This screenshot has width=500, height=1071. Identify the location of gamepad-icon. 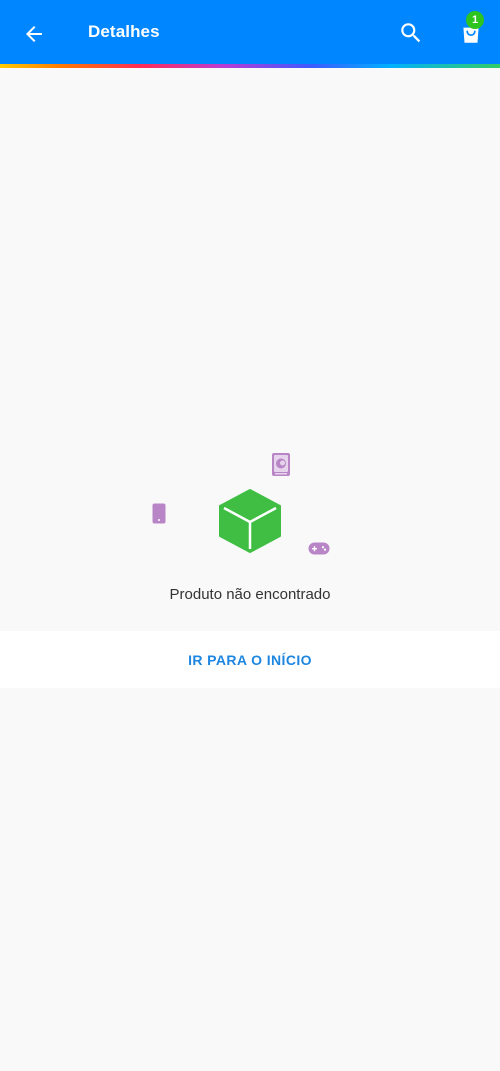
(319, 548).